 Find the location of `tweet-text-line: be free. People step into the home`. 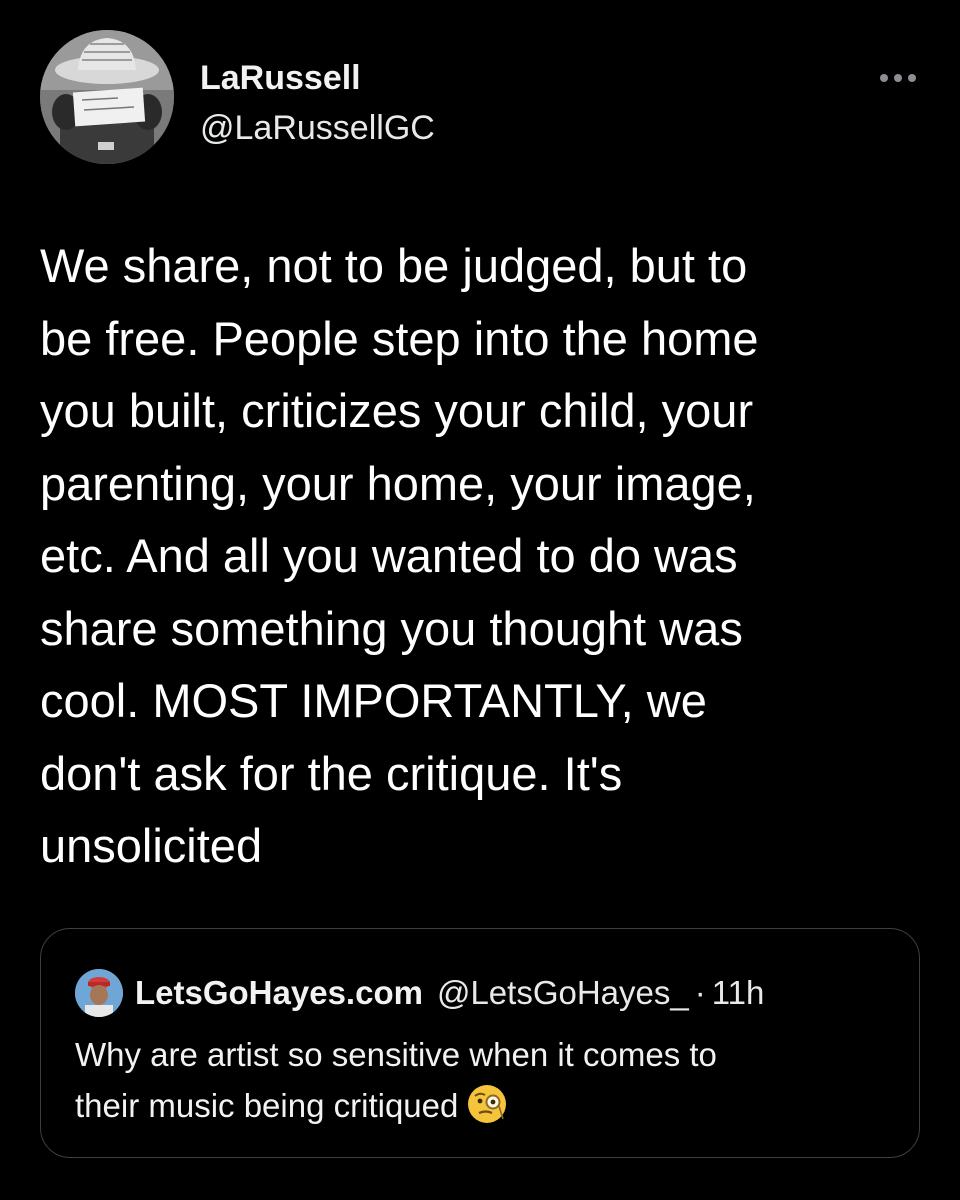

tweet-text-line: be free. People step into the home is located at coordinates (399, 338).